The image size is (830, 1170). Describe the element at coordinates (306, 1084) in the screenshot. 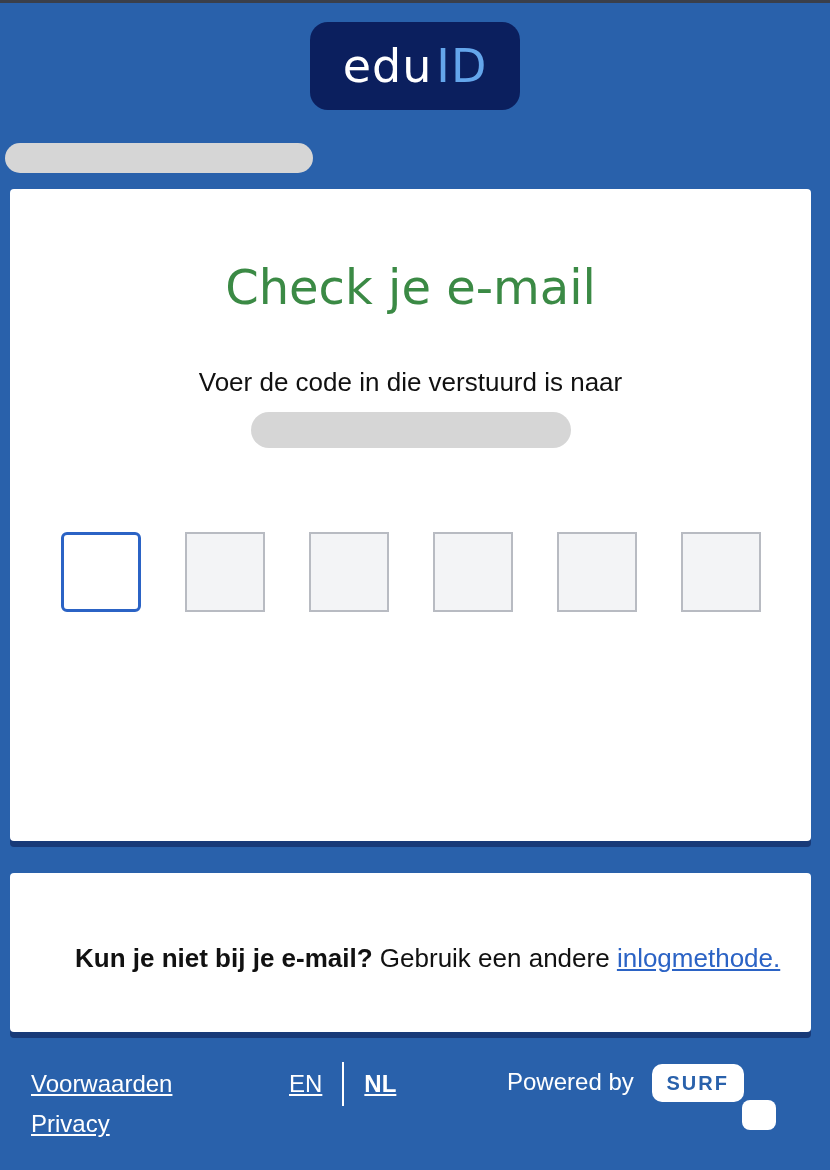

I see `language-link: EN` at that location.